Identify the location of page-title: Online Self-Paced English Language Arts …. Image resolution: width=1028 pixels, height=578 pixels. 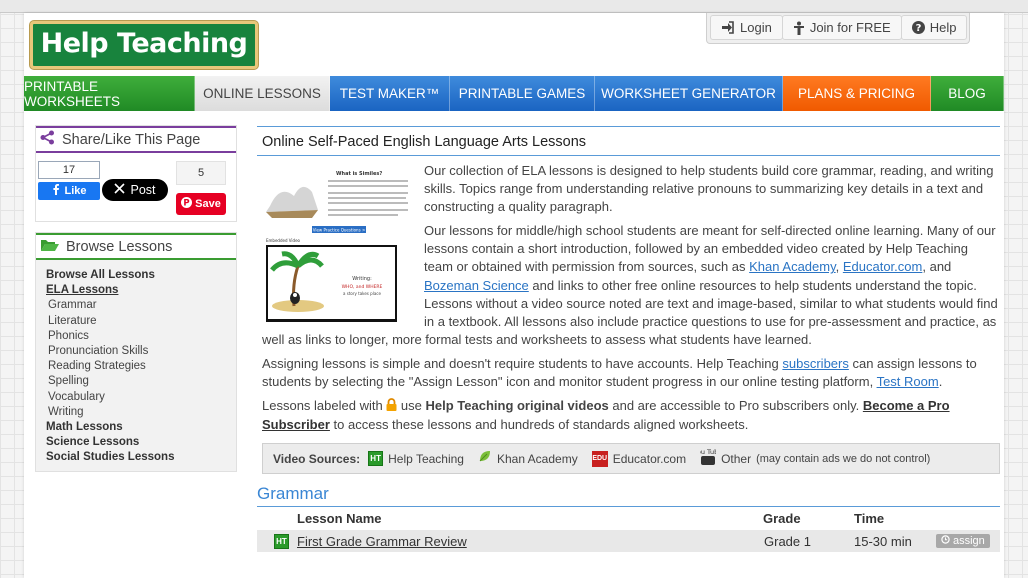
(628, 141).